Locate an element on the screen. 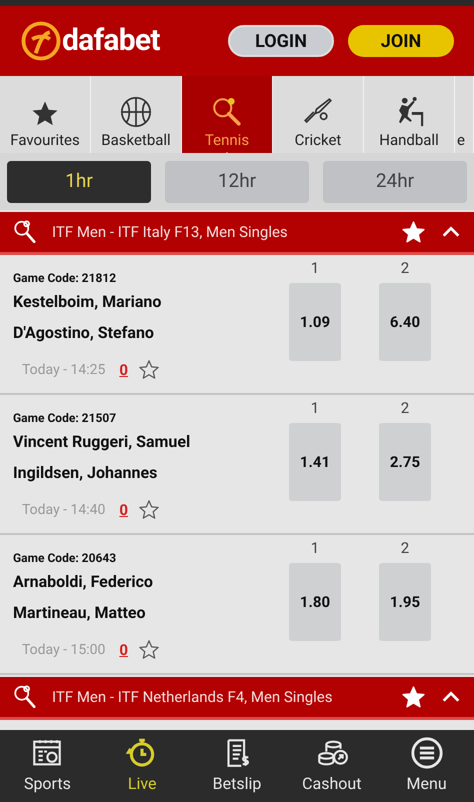 This screenshot has height=802, width=474. player-name: Vincent Ruggeri, Samuel is located at coordinates (102, 442).